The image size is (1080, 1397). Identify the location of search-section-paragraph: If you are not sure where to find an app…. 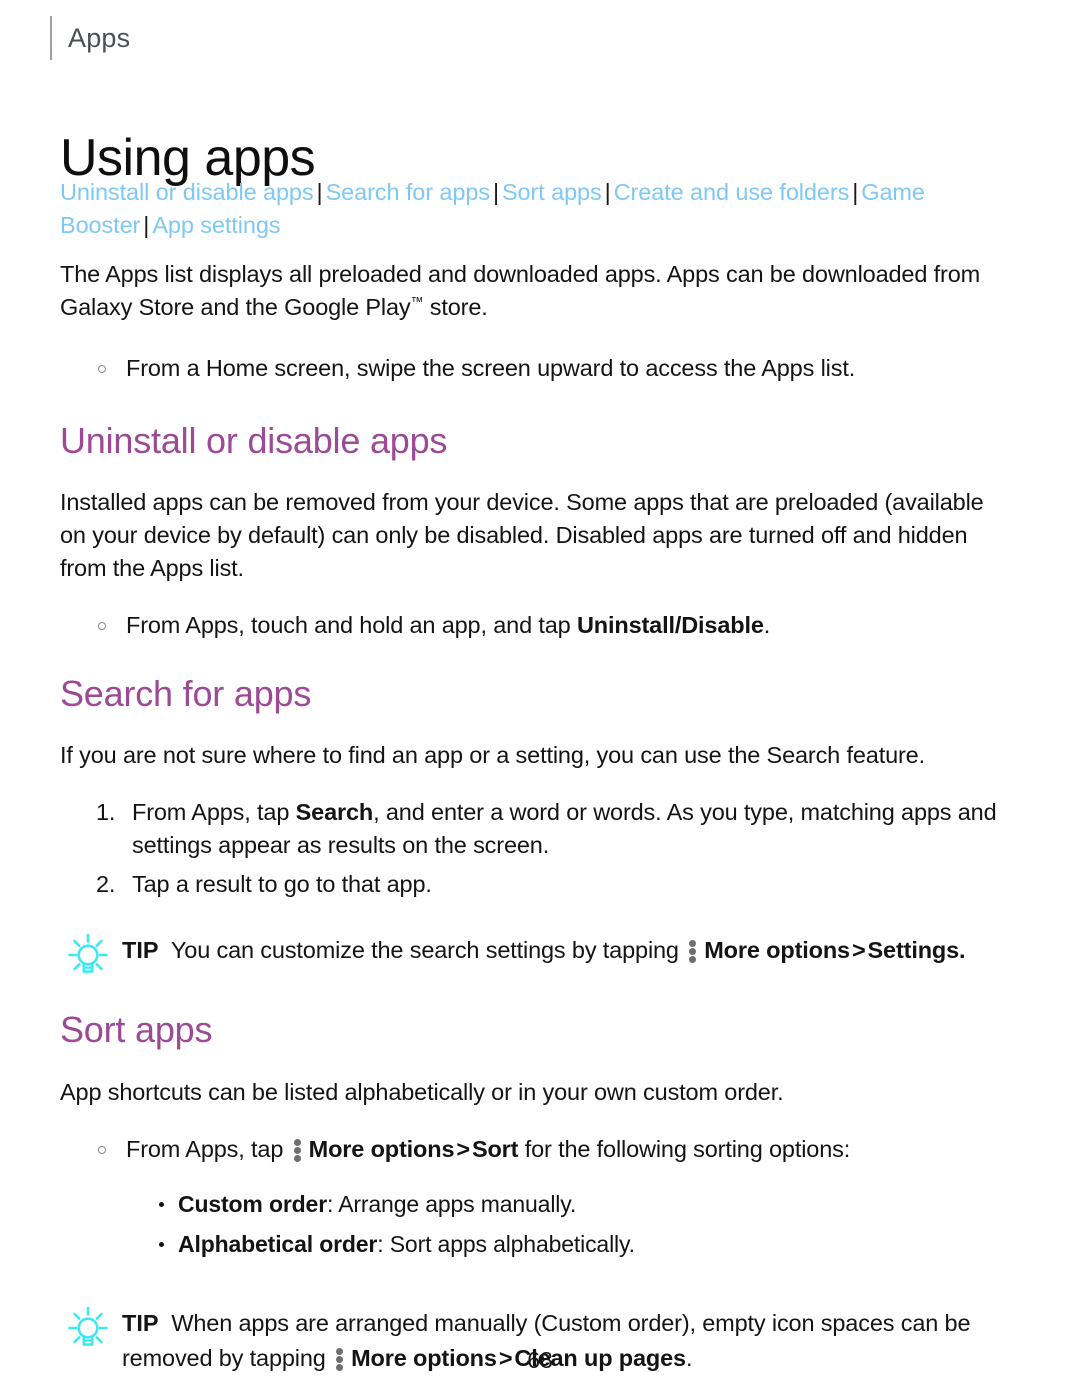
(492, 755).